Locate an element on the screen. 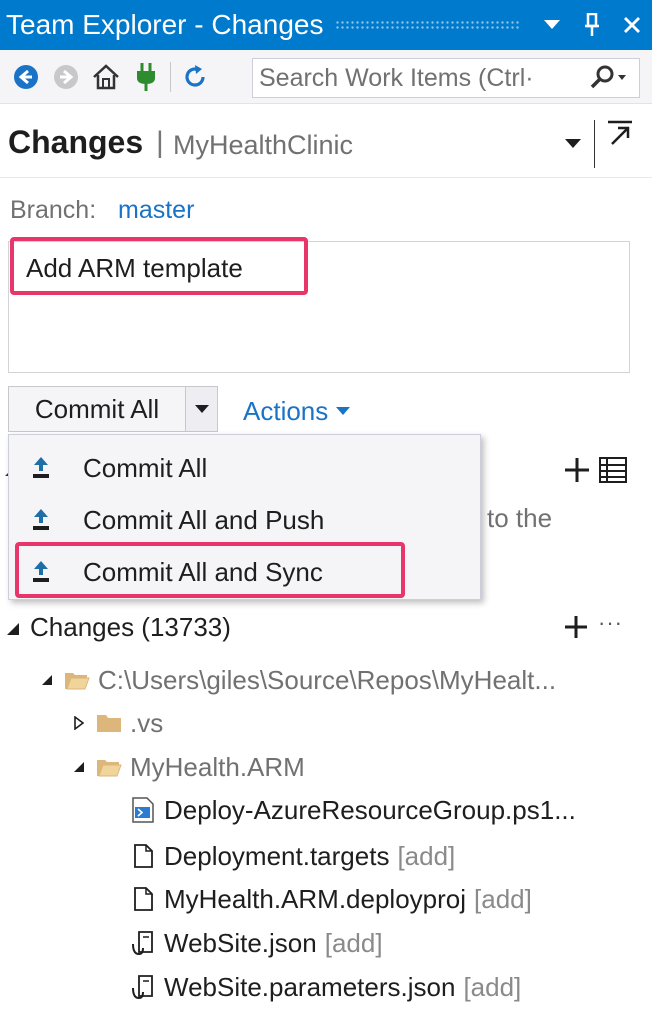  forward-button is located at coordinates (66, 77).